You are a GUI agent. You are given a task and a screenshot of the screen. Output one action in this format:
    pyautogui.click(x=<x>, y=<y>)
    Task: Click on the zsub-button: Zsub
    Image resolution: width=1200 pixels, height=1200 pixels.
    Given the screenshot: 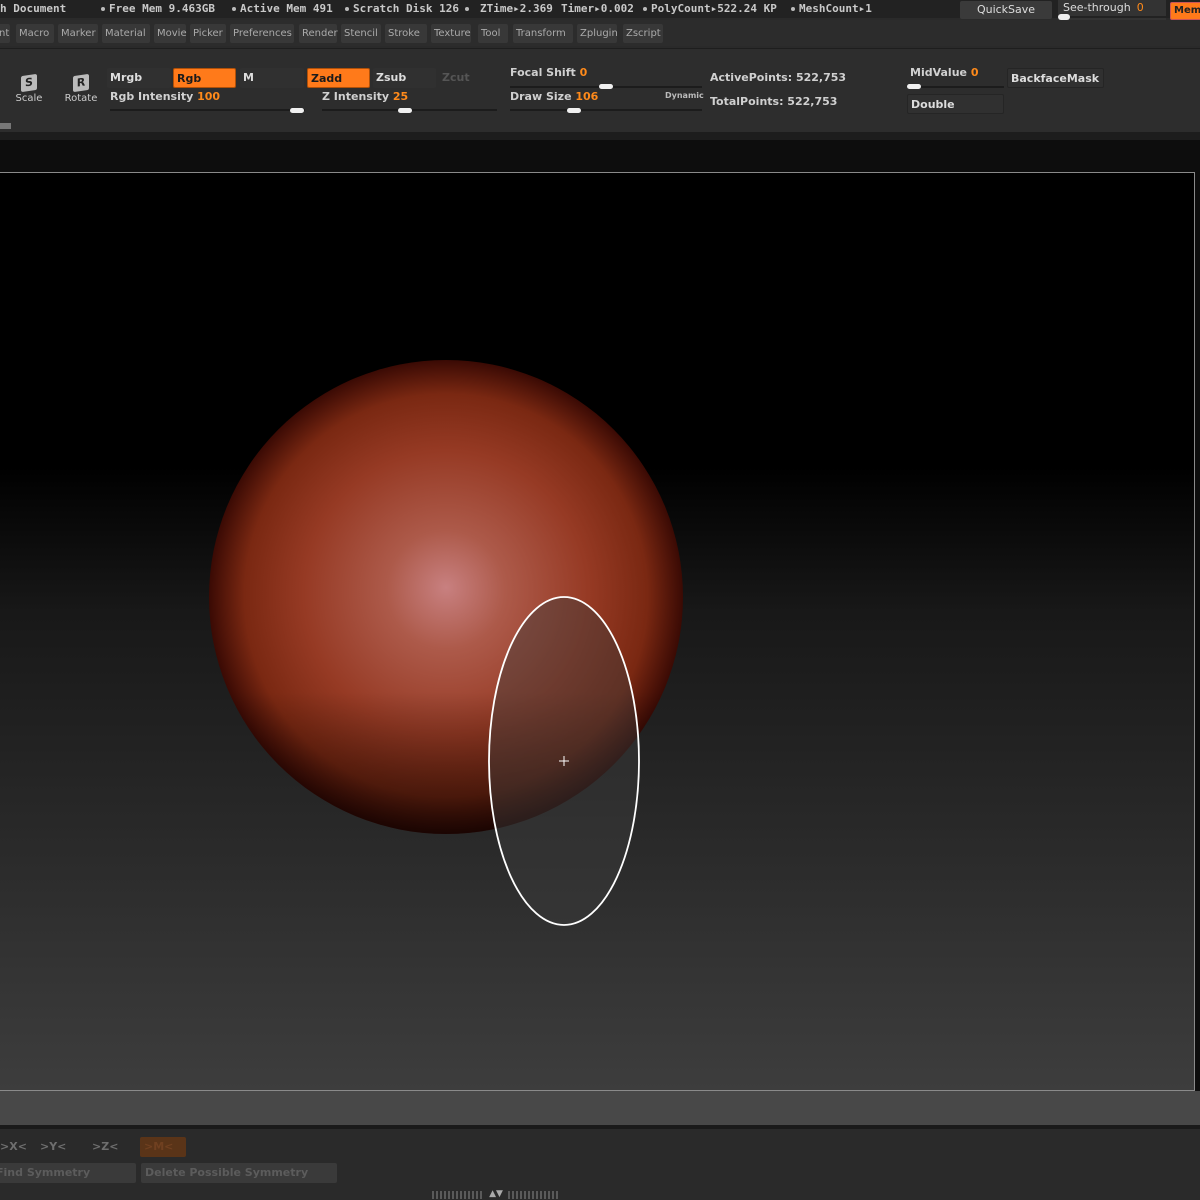 What is the action you would take?
    pyautogui.click(x=404, y=78)
    